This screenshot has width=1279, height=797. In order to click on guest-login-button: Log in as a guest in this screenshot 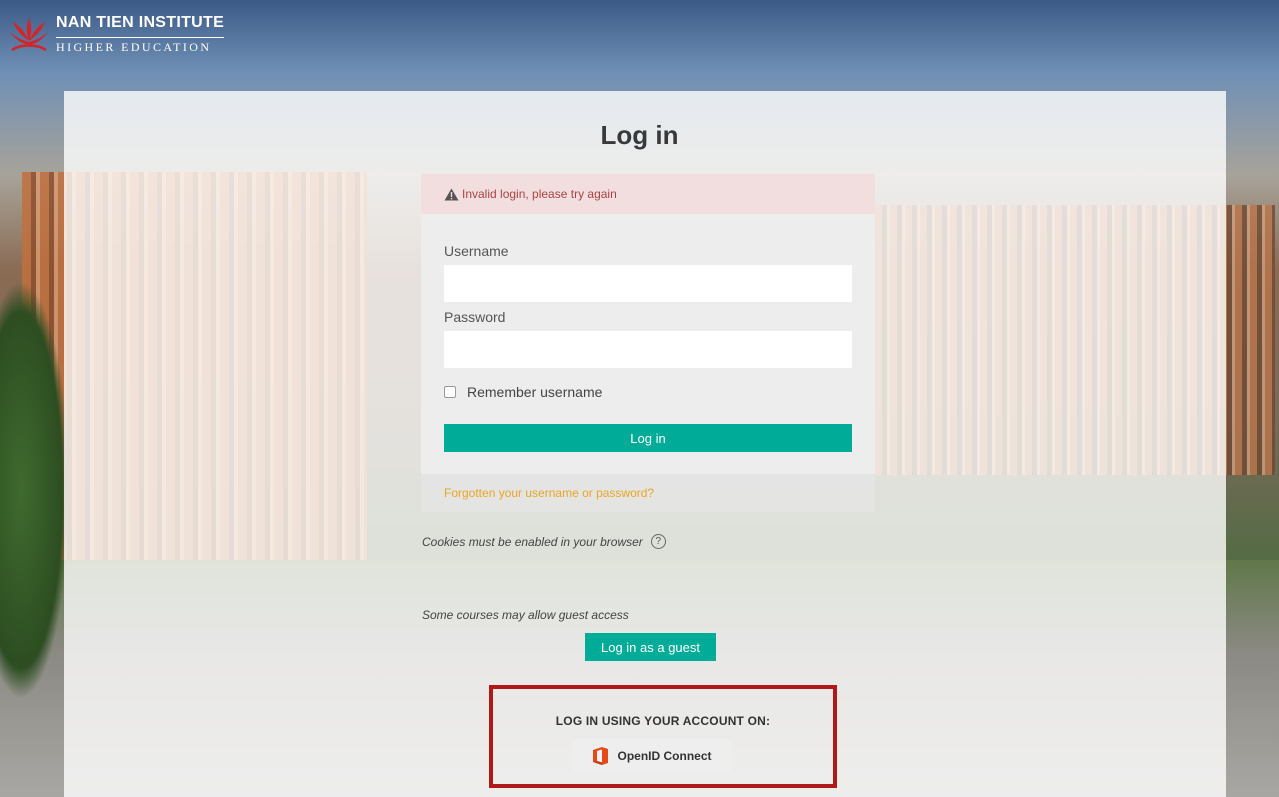, I will do `click(650, 647)`.